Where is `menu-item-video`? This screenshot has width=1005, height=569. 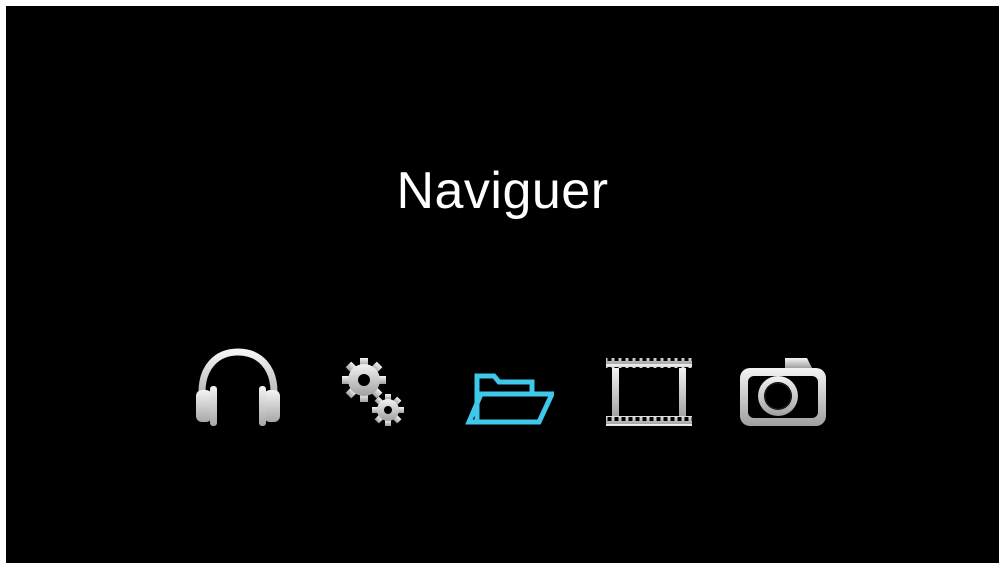
menu-item-video is located at coordinates (642, 389).